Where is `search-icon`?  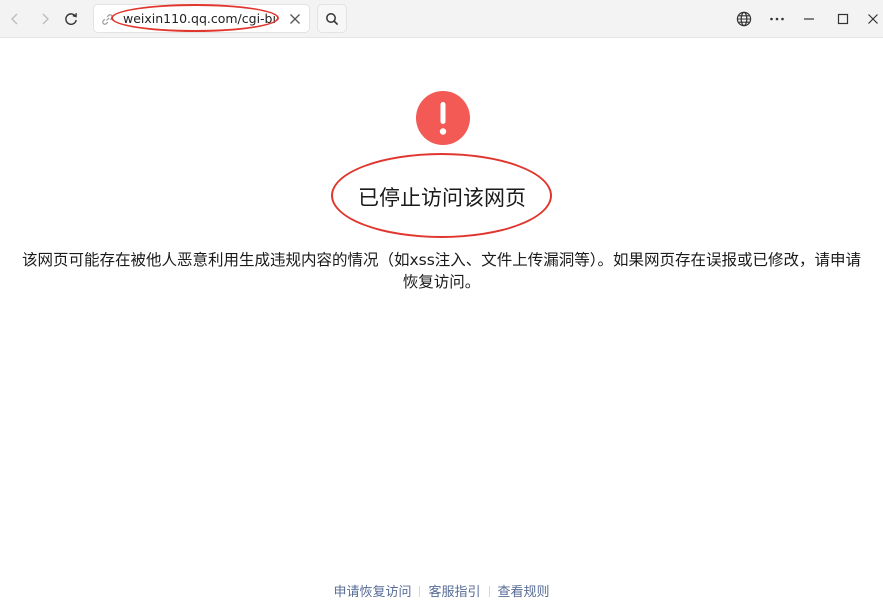 search-icon is located at coordinates (332, 18).